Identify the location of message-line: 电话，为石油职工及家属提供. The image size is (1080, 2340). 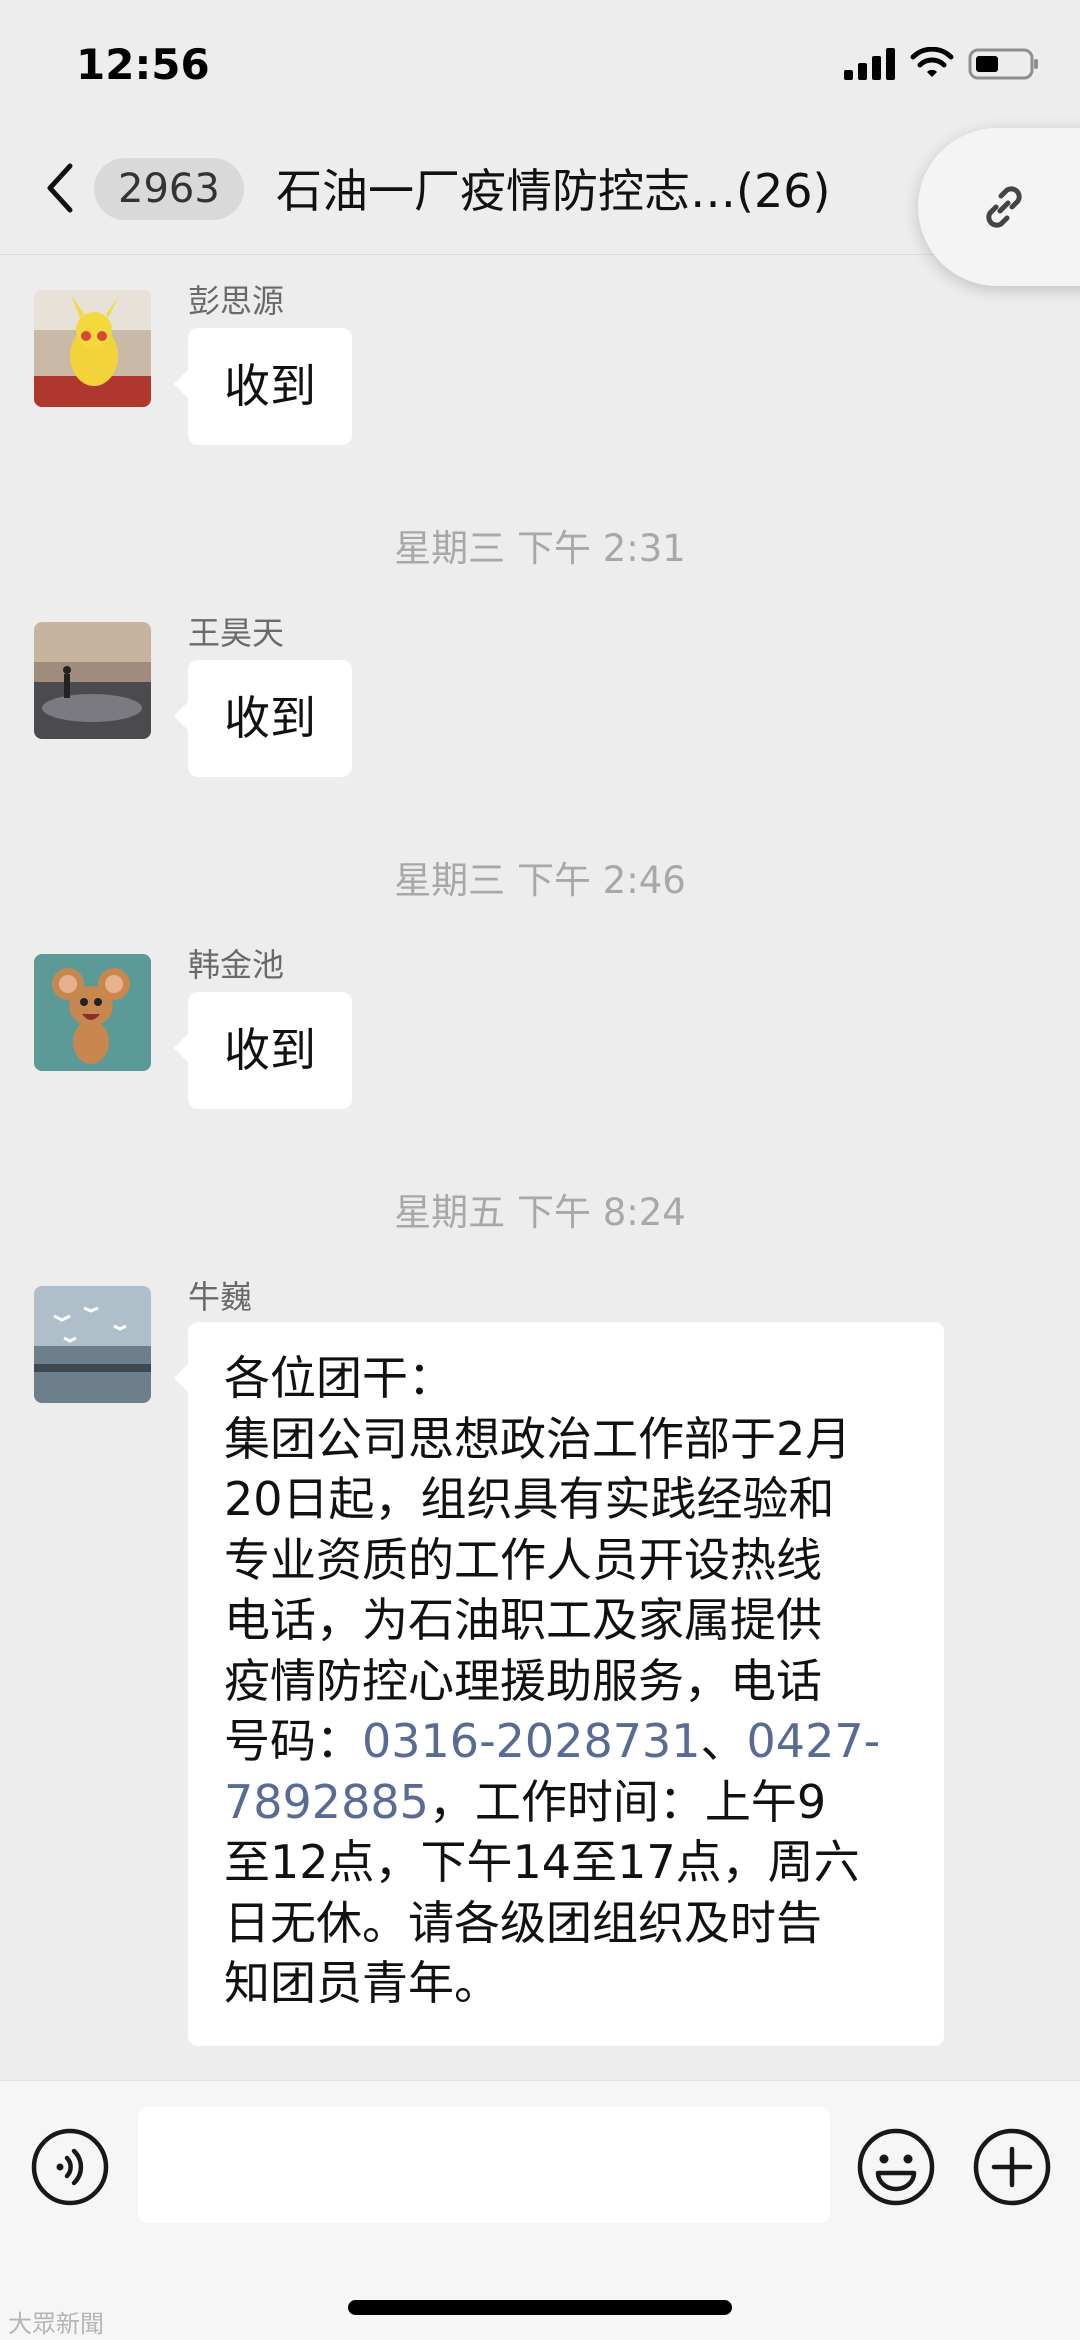
(523, 1620).